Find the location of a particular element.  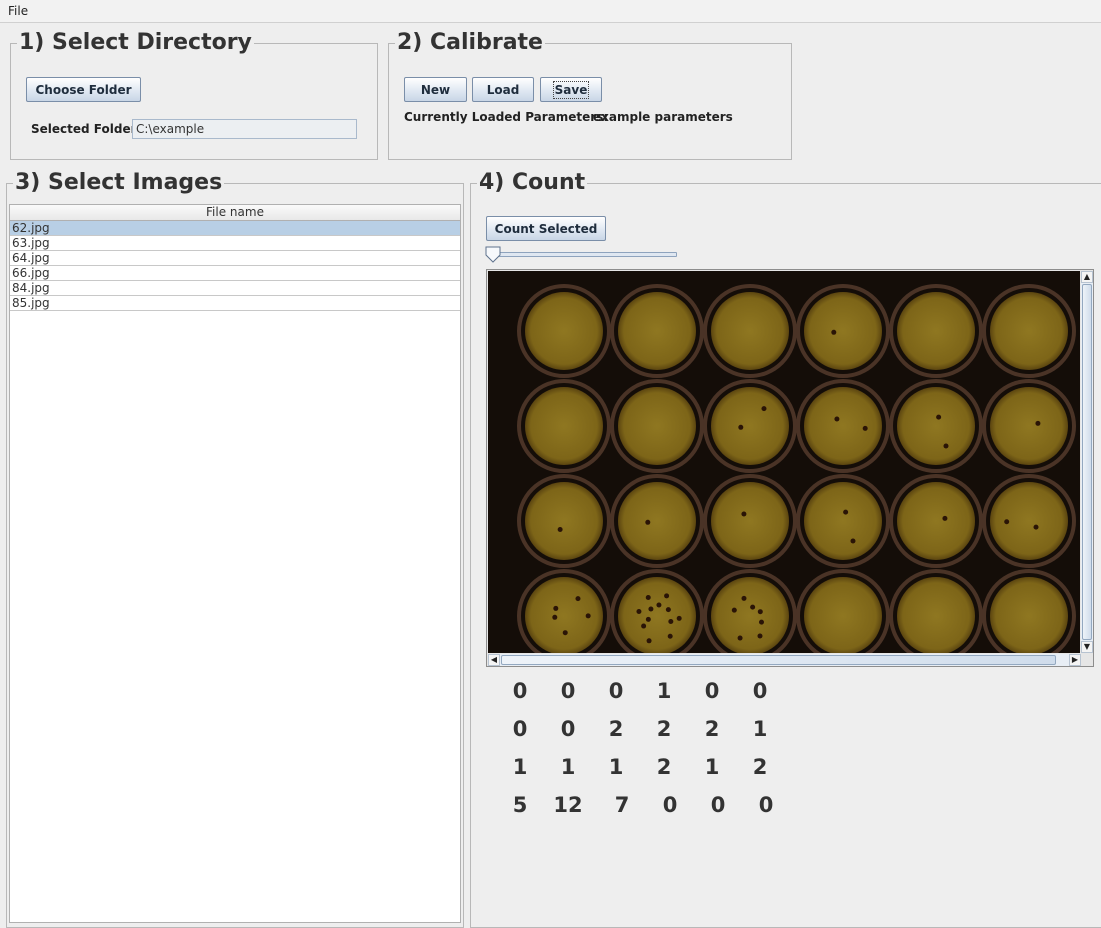

table-row: 62.jpg is located at coordinates (235, 228).